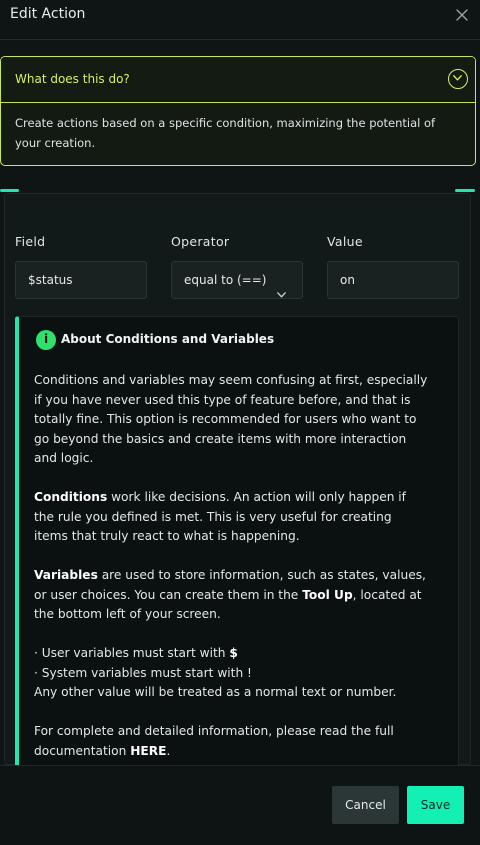 The height and width of the screenshot is (845, 480). I want to click on tool-up-term: Tool Up, so click(327, 594).